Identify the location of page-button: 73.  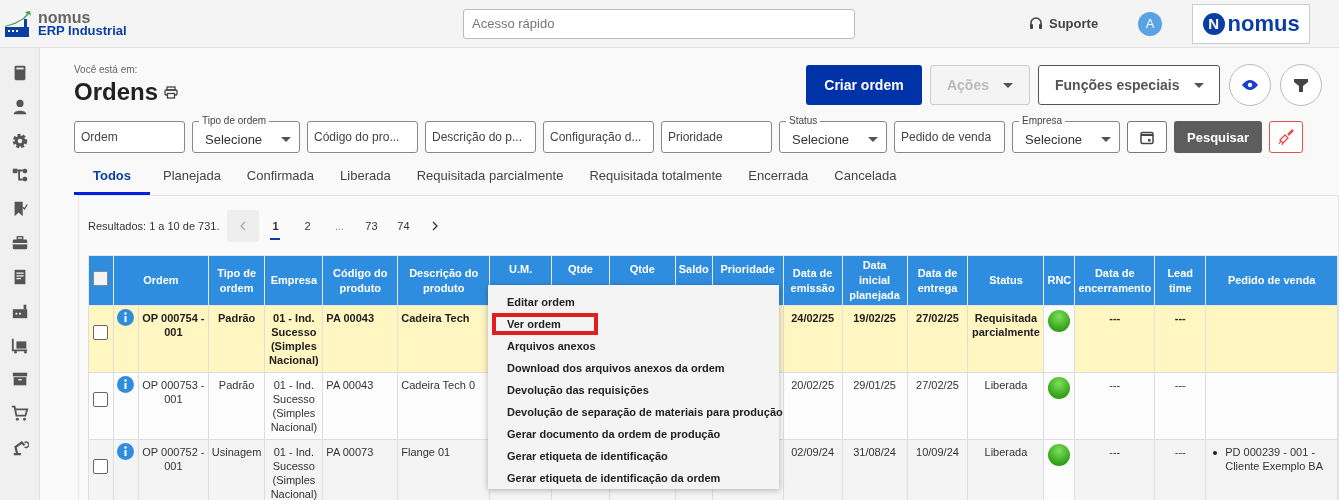
(371, 225).